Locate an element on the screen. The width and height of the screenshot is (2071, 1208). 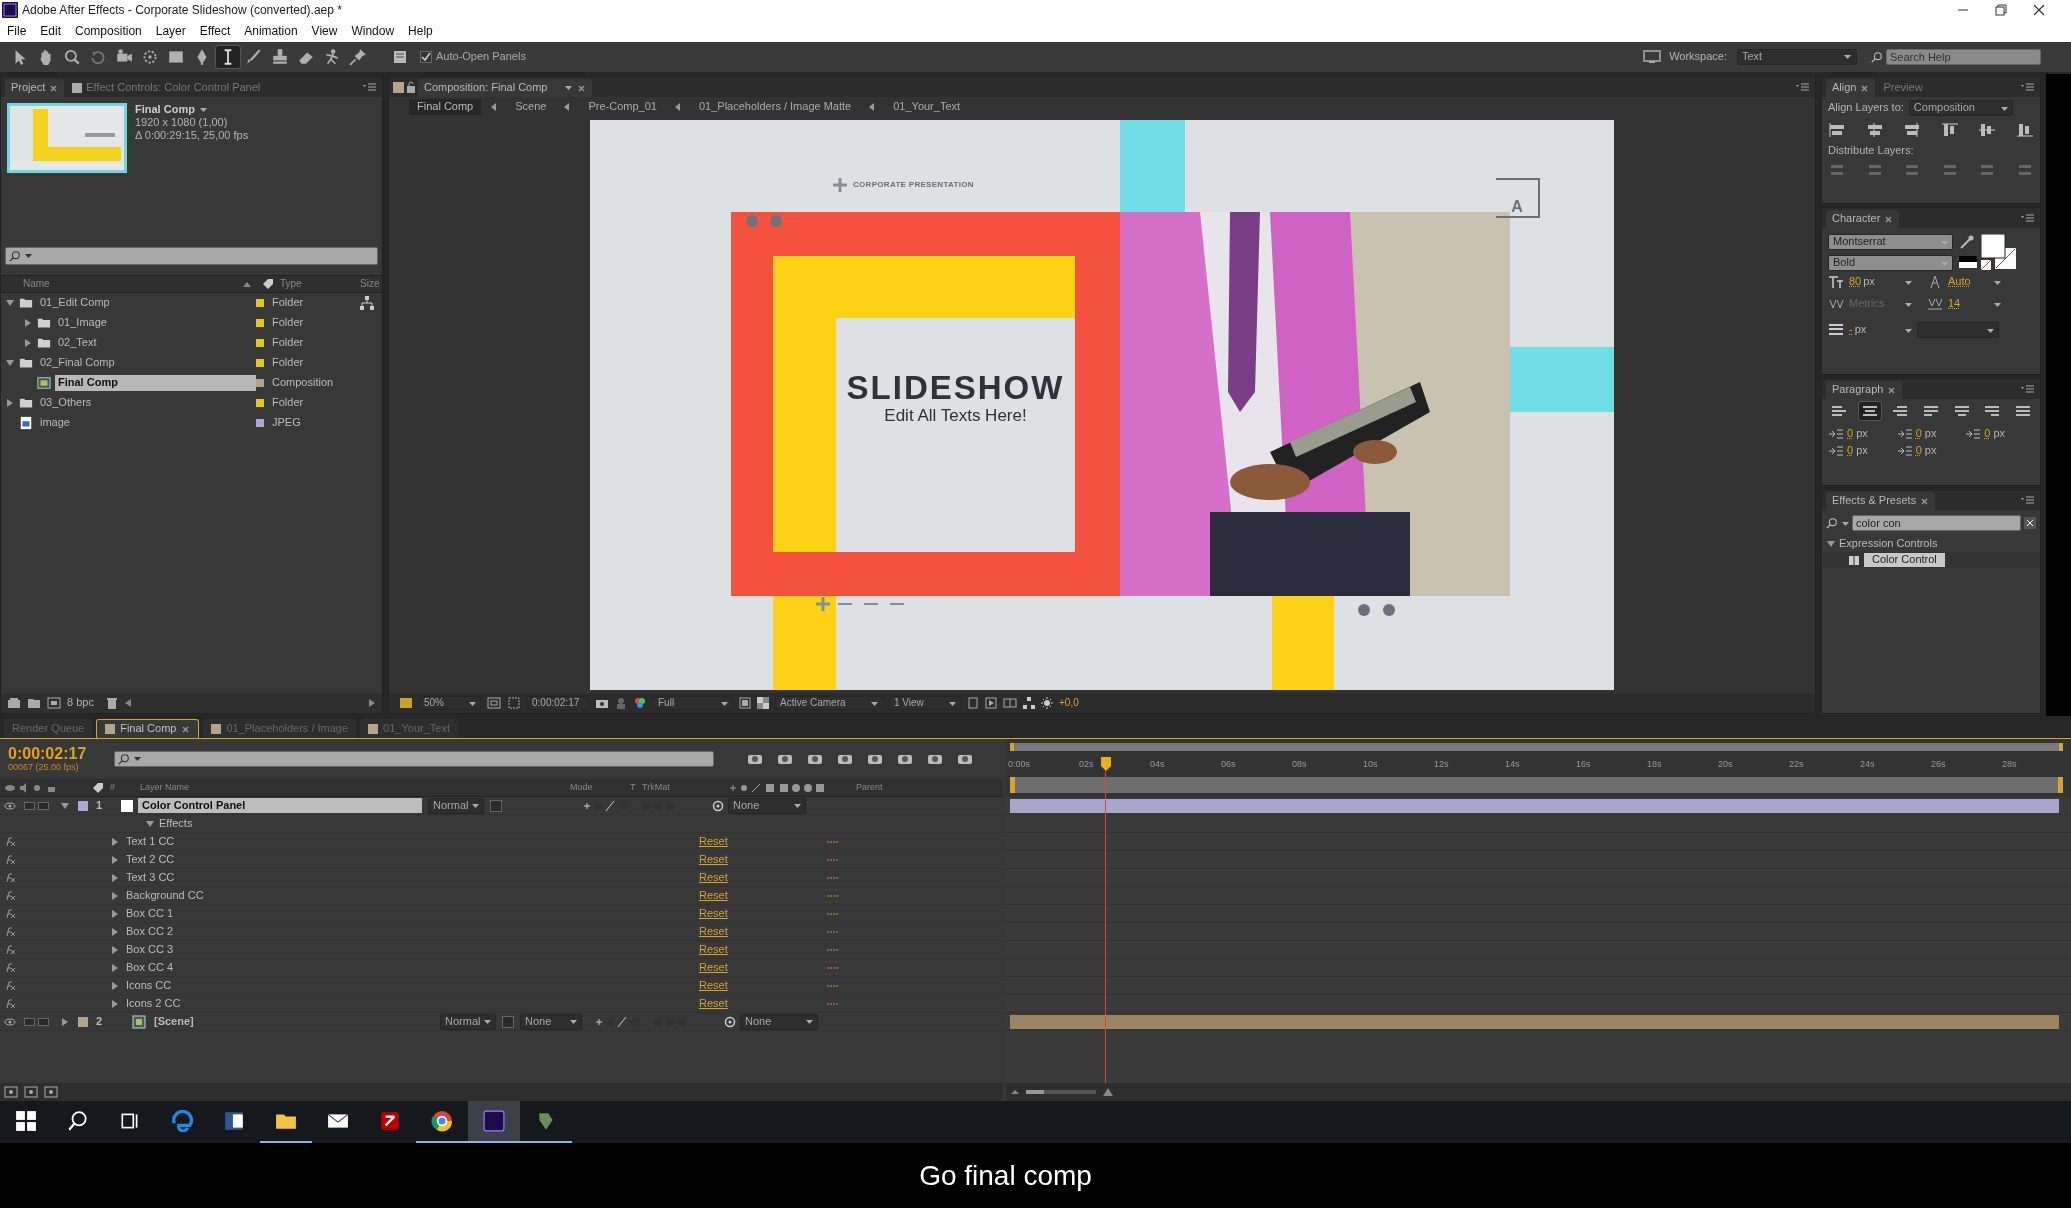
font-size-value: 80 is located at coordinates (1855, 282).